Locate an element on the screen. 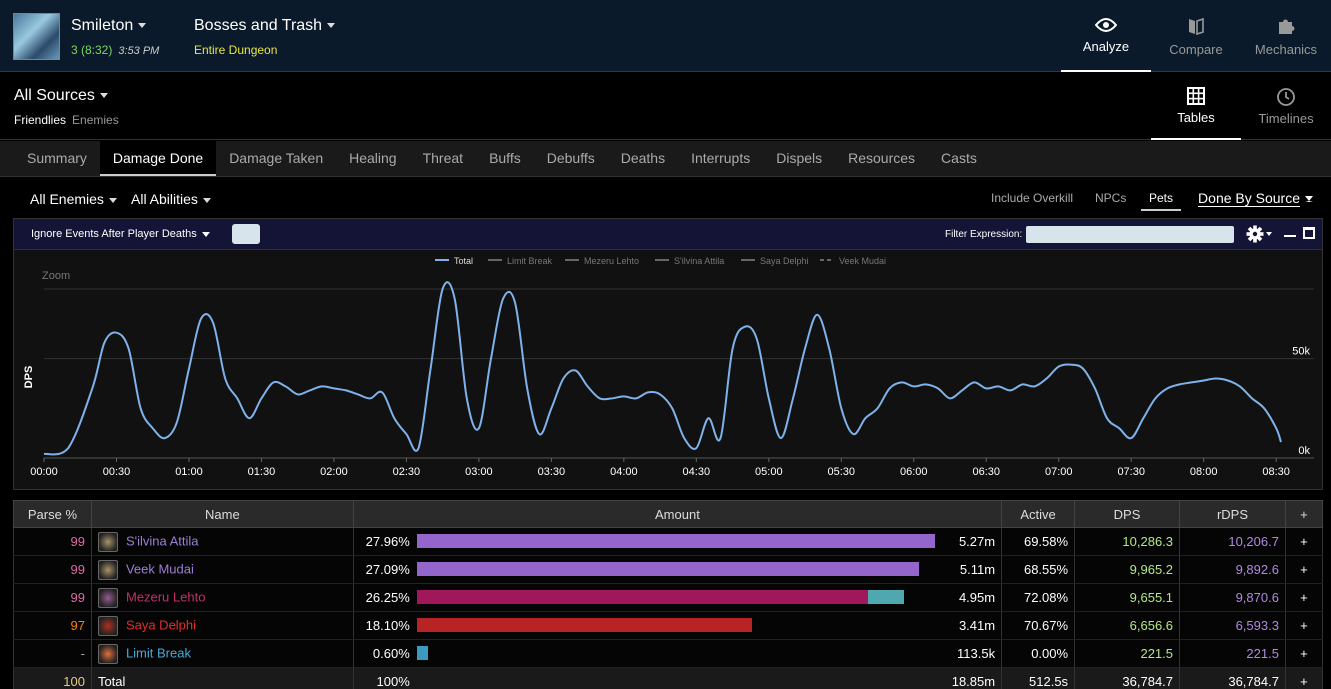 This screenshot has width=1331, height=689. nav-mechanics: Mechanics is located at coordinates (1286, 36).